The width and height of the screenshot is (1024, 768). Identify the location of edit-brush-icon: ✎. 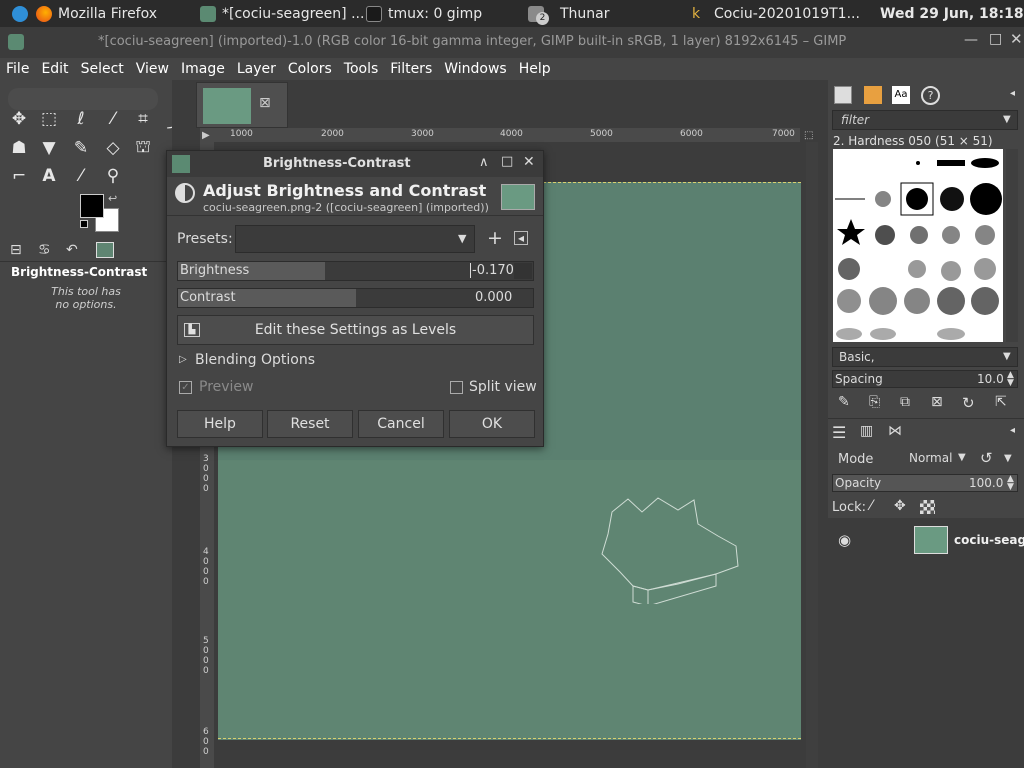
(844, 402).